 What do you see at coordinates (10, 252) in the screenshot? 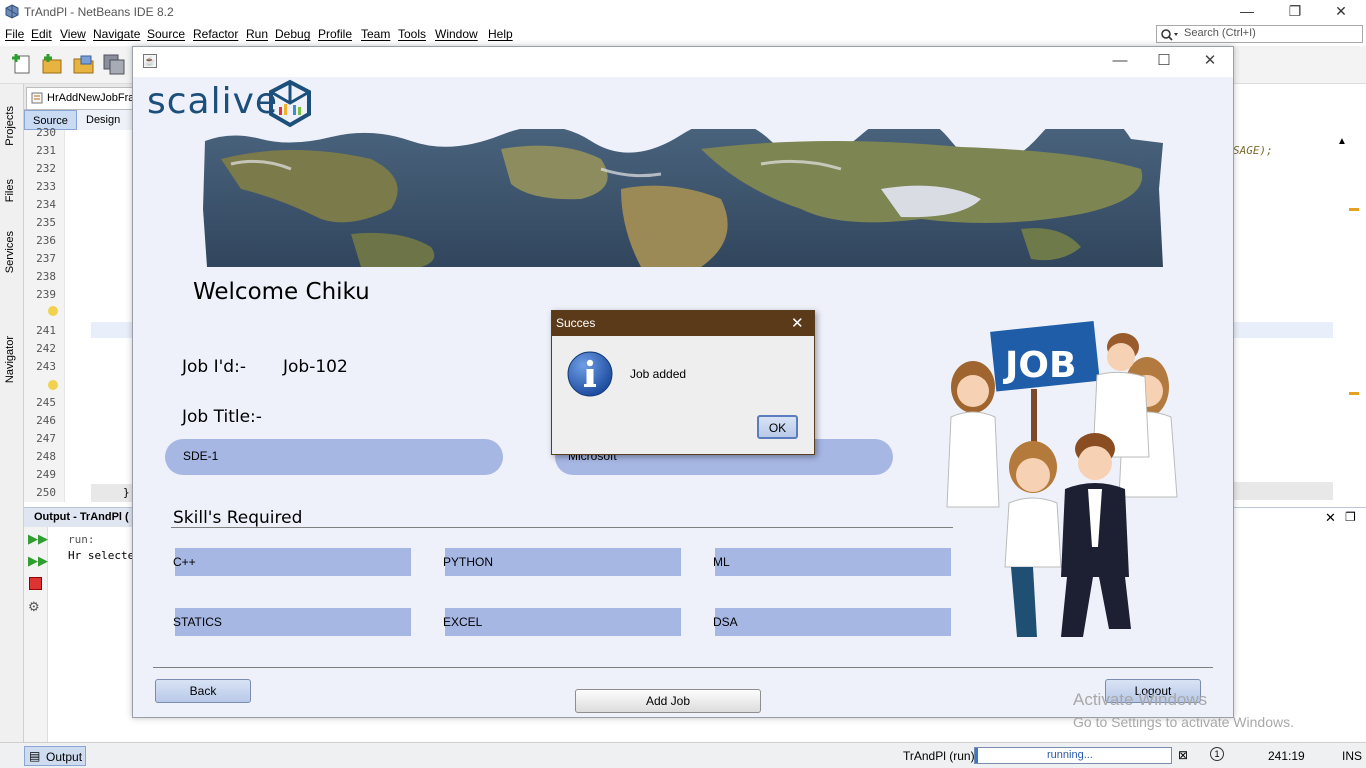
I see `side-tab-services: Services` at bounding box center [10, 252].